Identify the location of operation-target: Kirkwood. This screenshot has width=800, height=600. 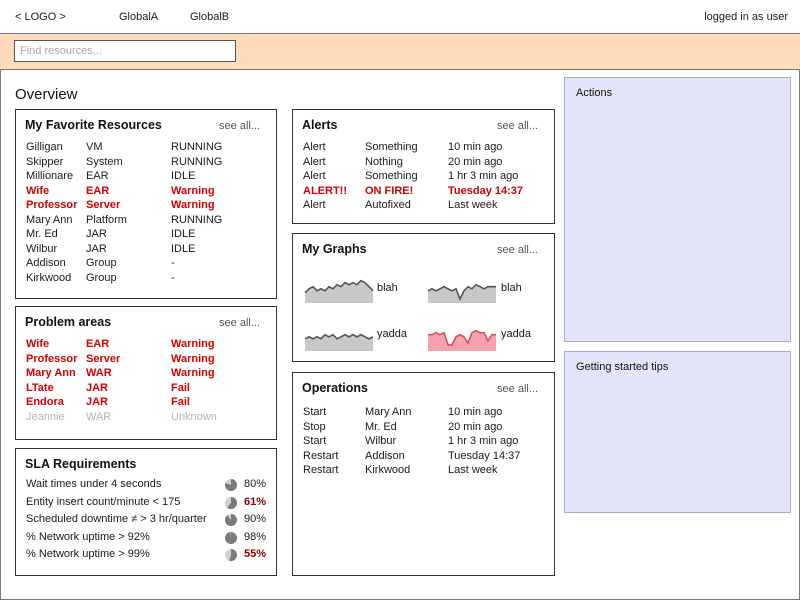
(388, 470).